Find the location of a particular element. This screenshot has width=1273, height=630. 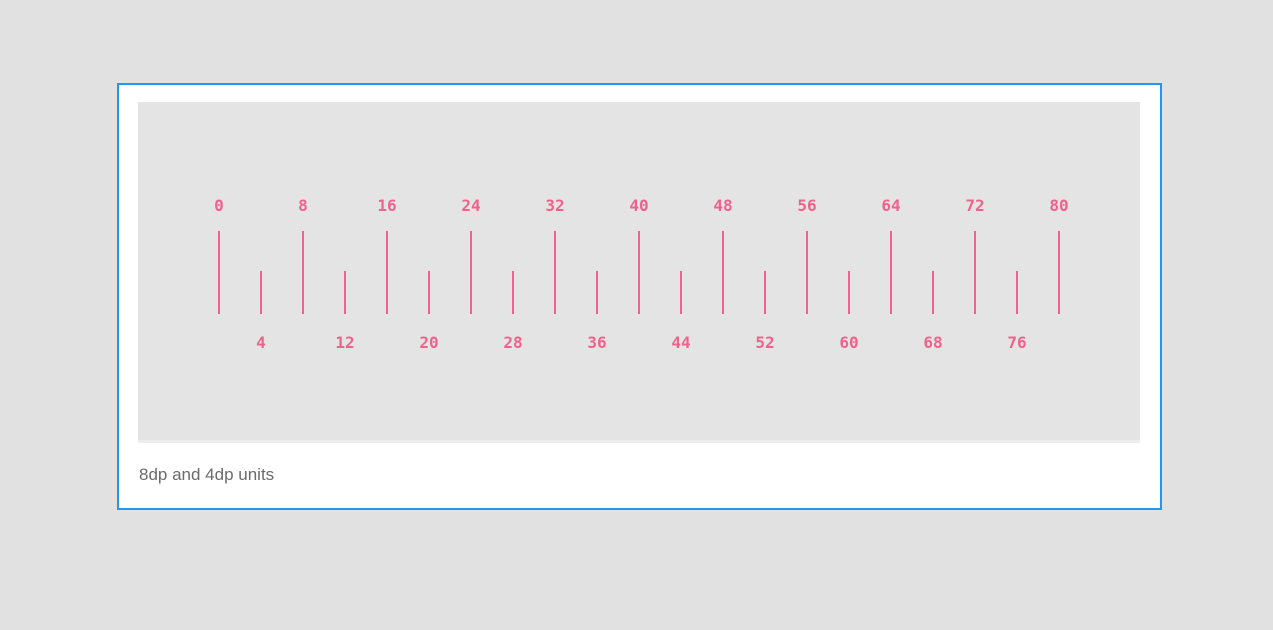

major-tick-label: 32 is located at coordinates (554, 205).